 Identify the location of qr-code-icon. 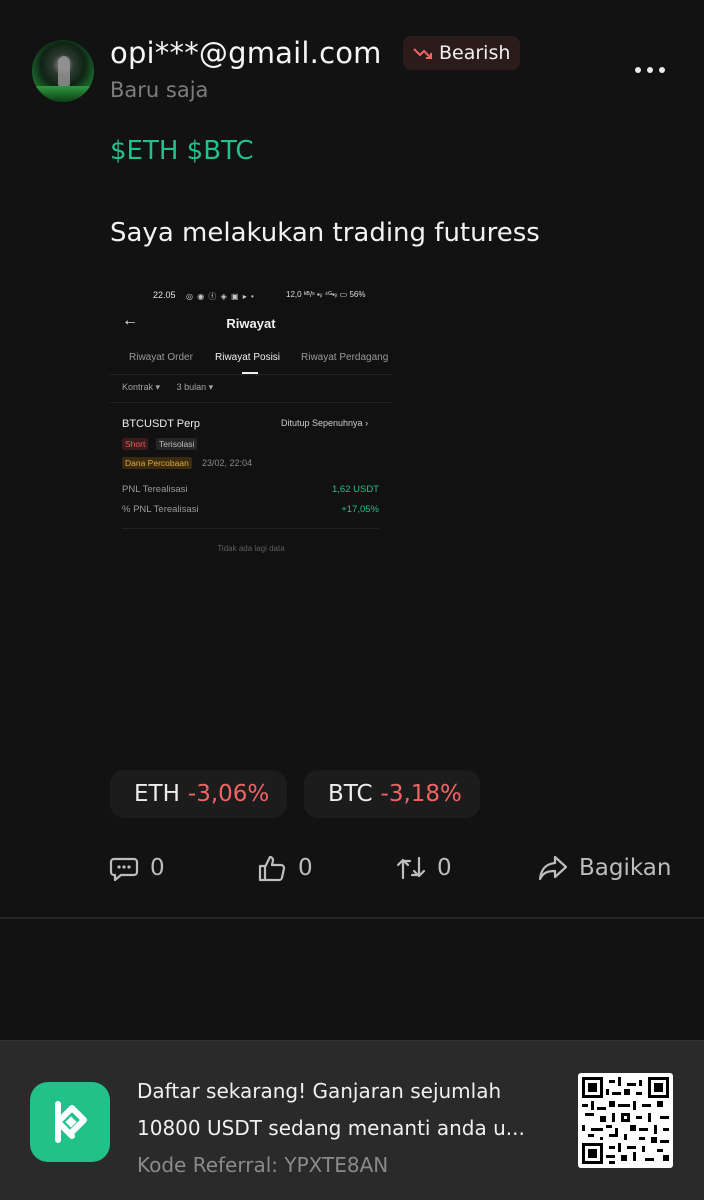
(625, 1120).